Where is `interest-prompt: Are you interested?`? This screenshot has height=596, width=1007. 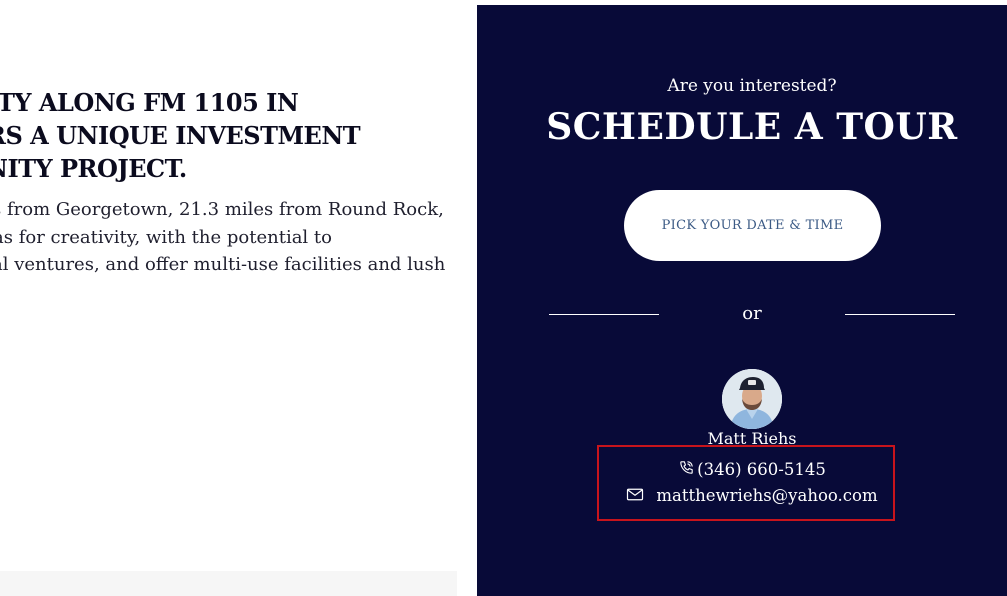 interest-prompt: Are you interested? is located at coordinates (752, 86).